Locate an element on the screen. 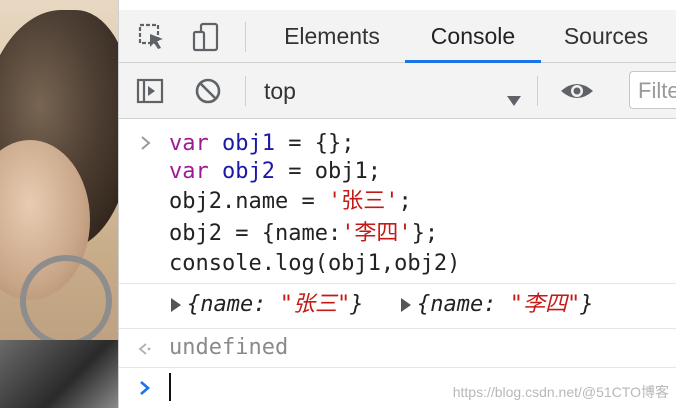  live-expression-eye-icon is located at coordinates (577, 91).